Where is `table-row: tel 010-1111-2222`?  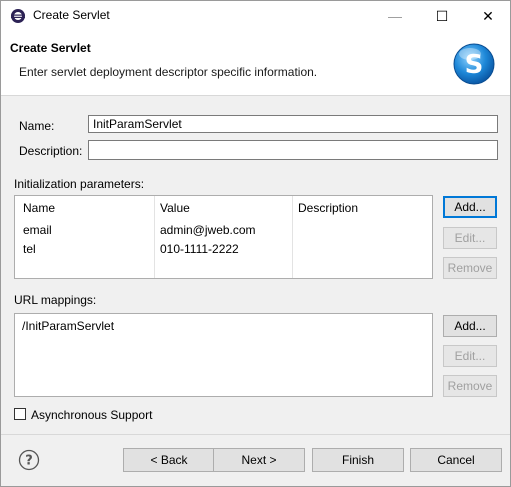 table-row: tel 010-1111-2222 is located at coordinates (223, 250).